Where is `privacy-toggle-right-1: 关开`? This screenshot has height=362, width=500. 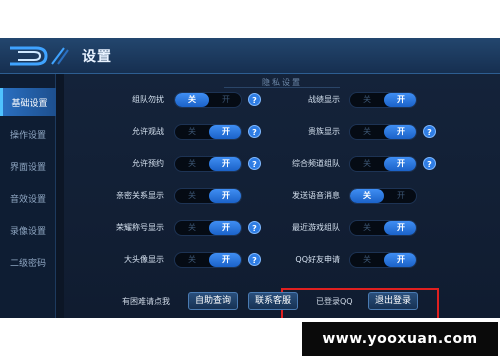 privacy-toggle-right-1: 关开 is located at coordinates (383, 132).